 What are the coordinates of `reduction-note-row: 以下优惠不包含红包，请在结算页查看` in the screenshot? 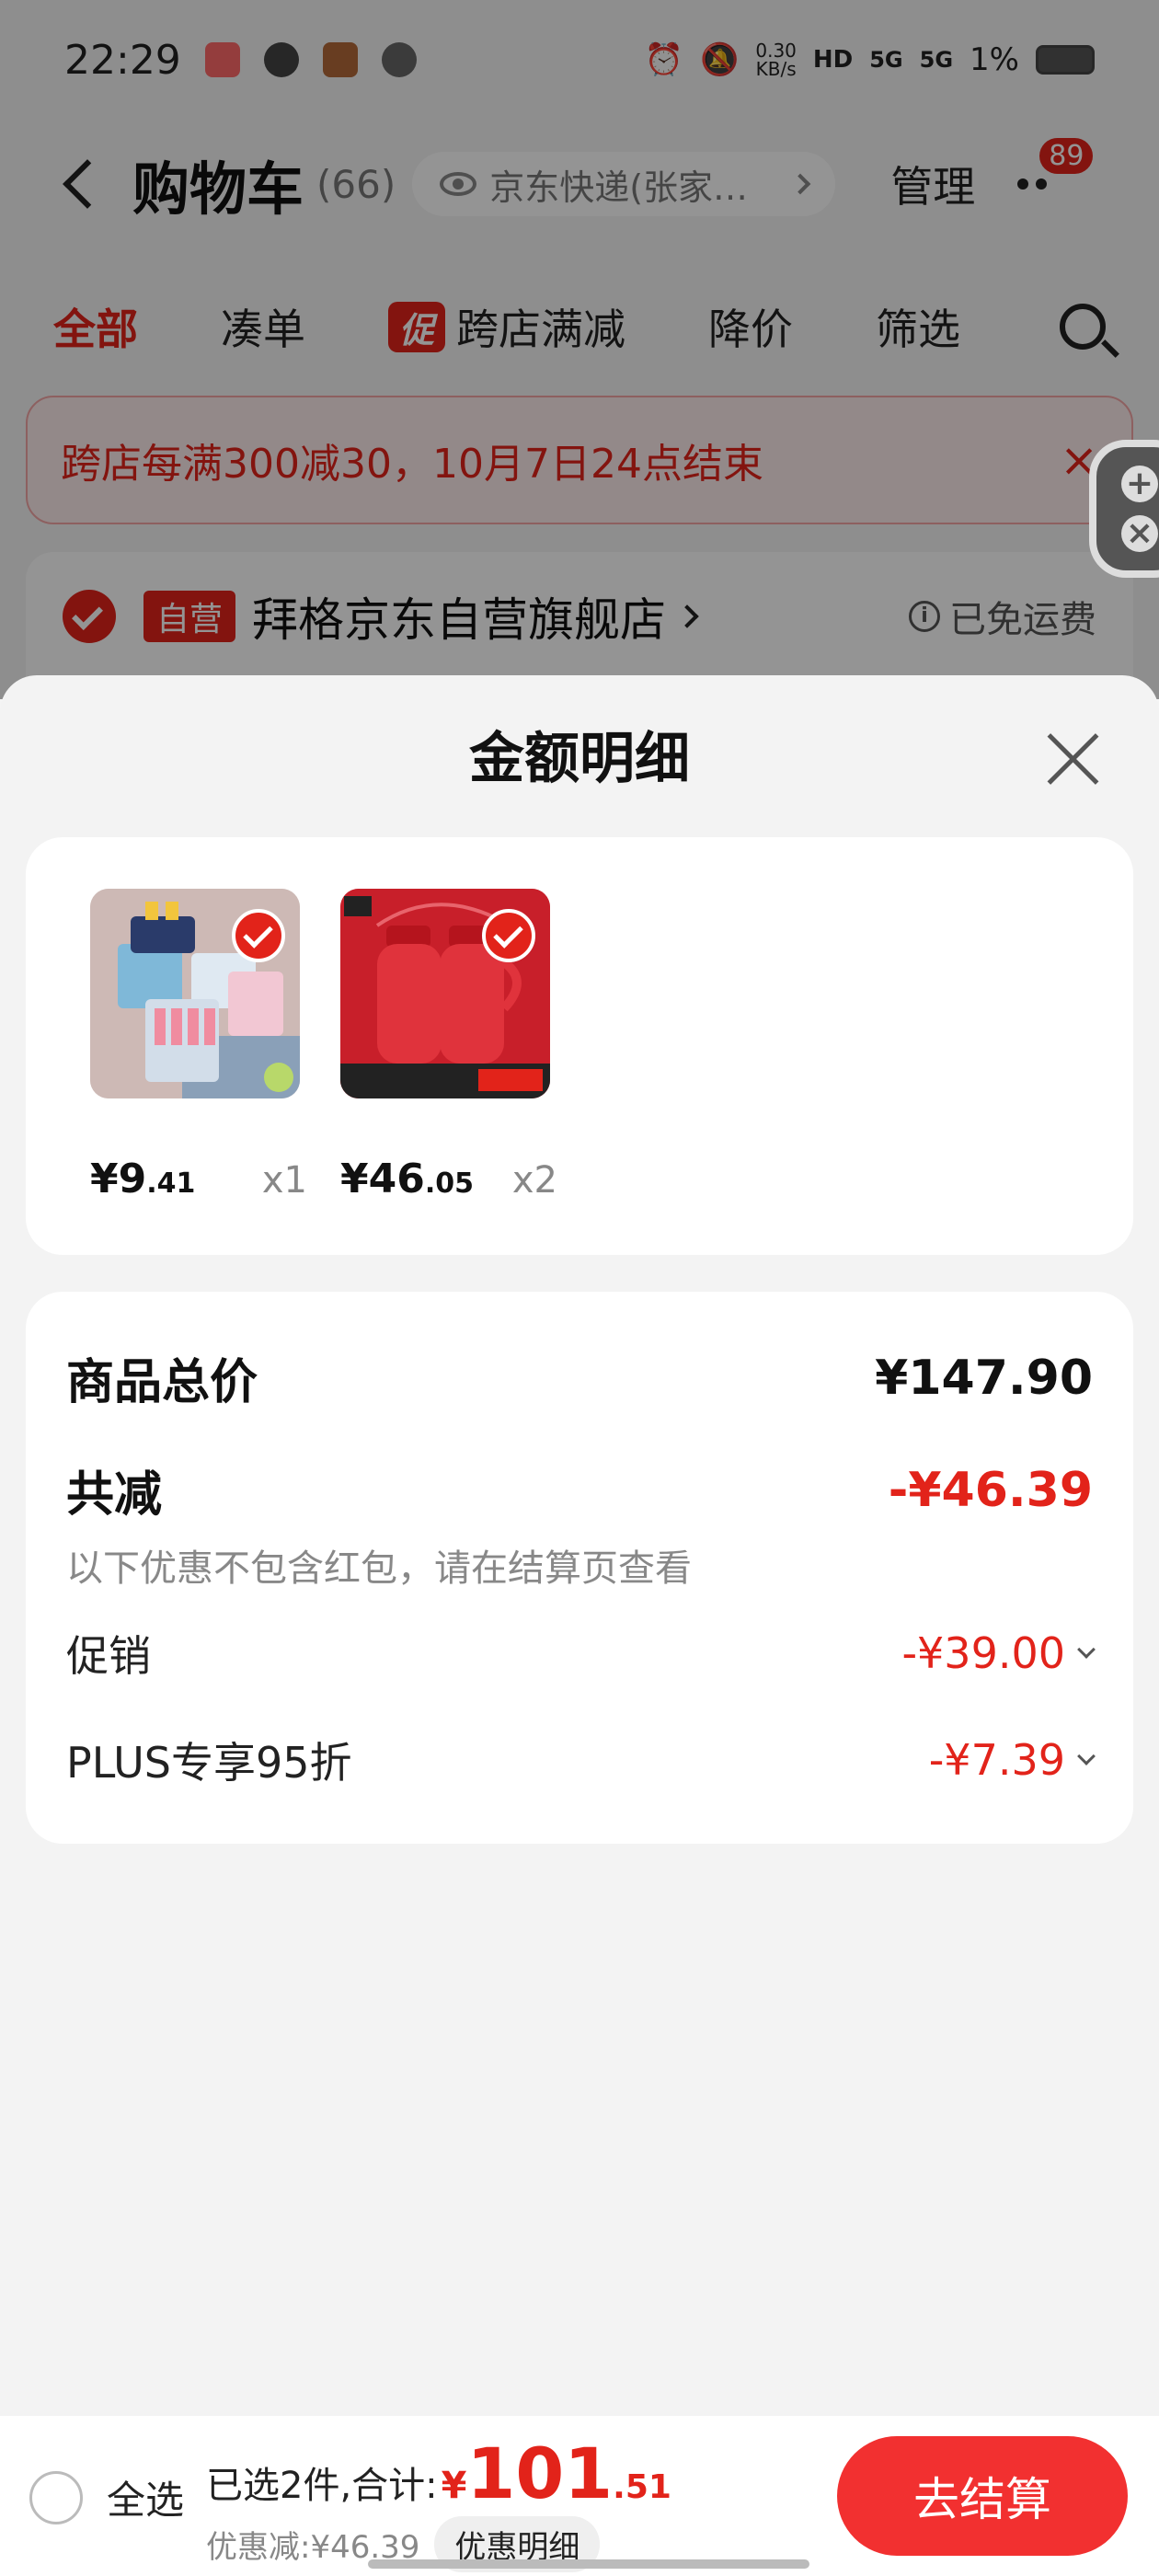 It's located at (579, 1565).